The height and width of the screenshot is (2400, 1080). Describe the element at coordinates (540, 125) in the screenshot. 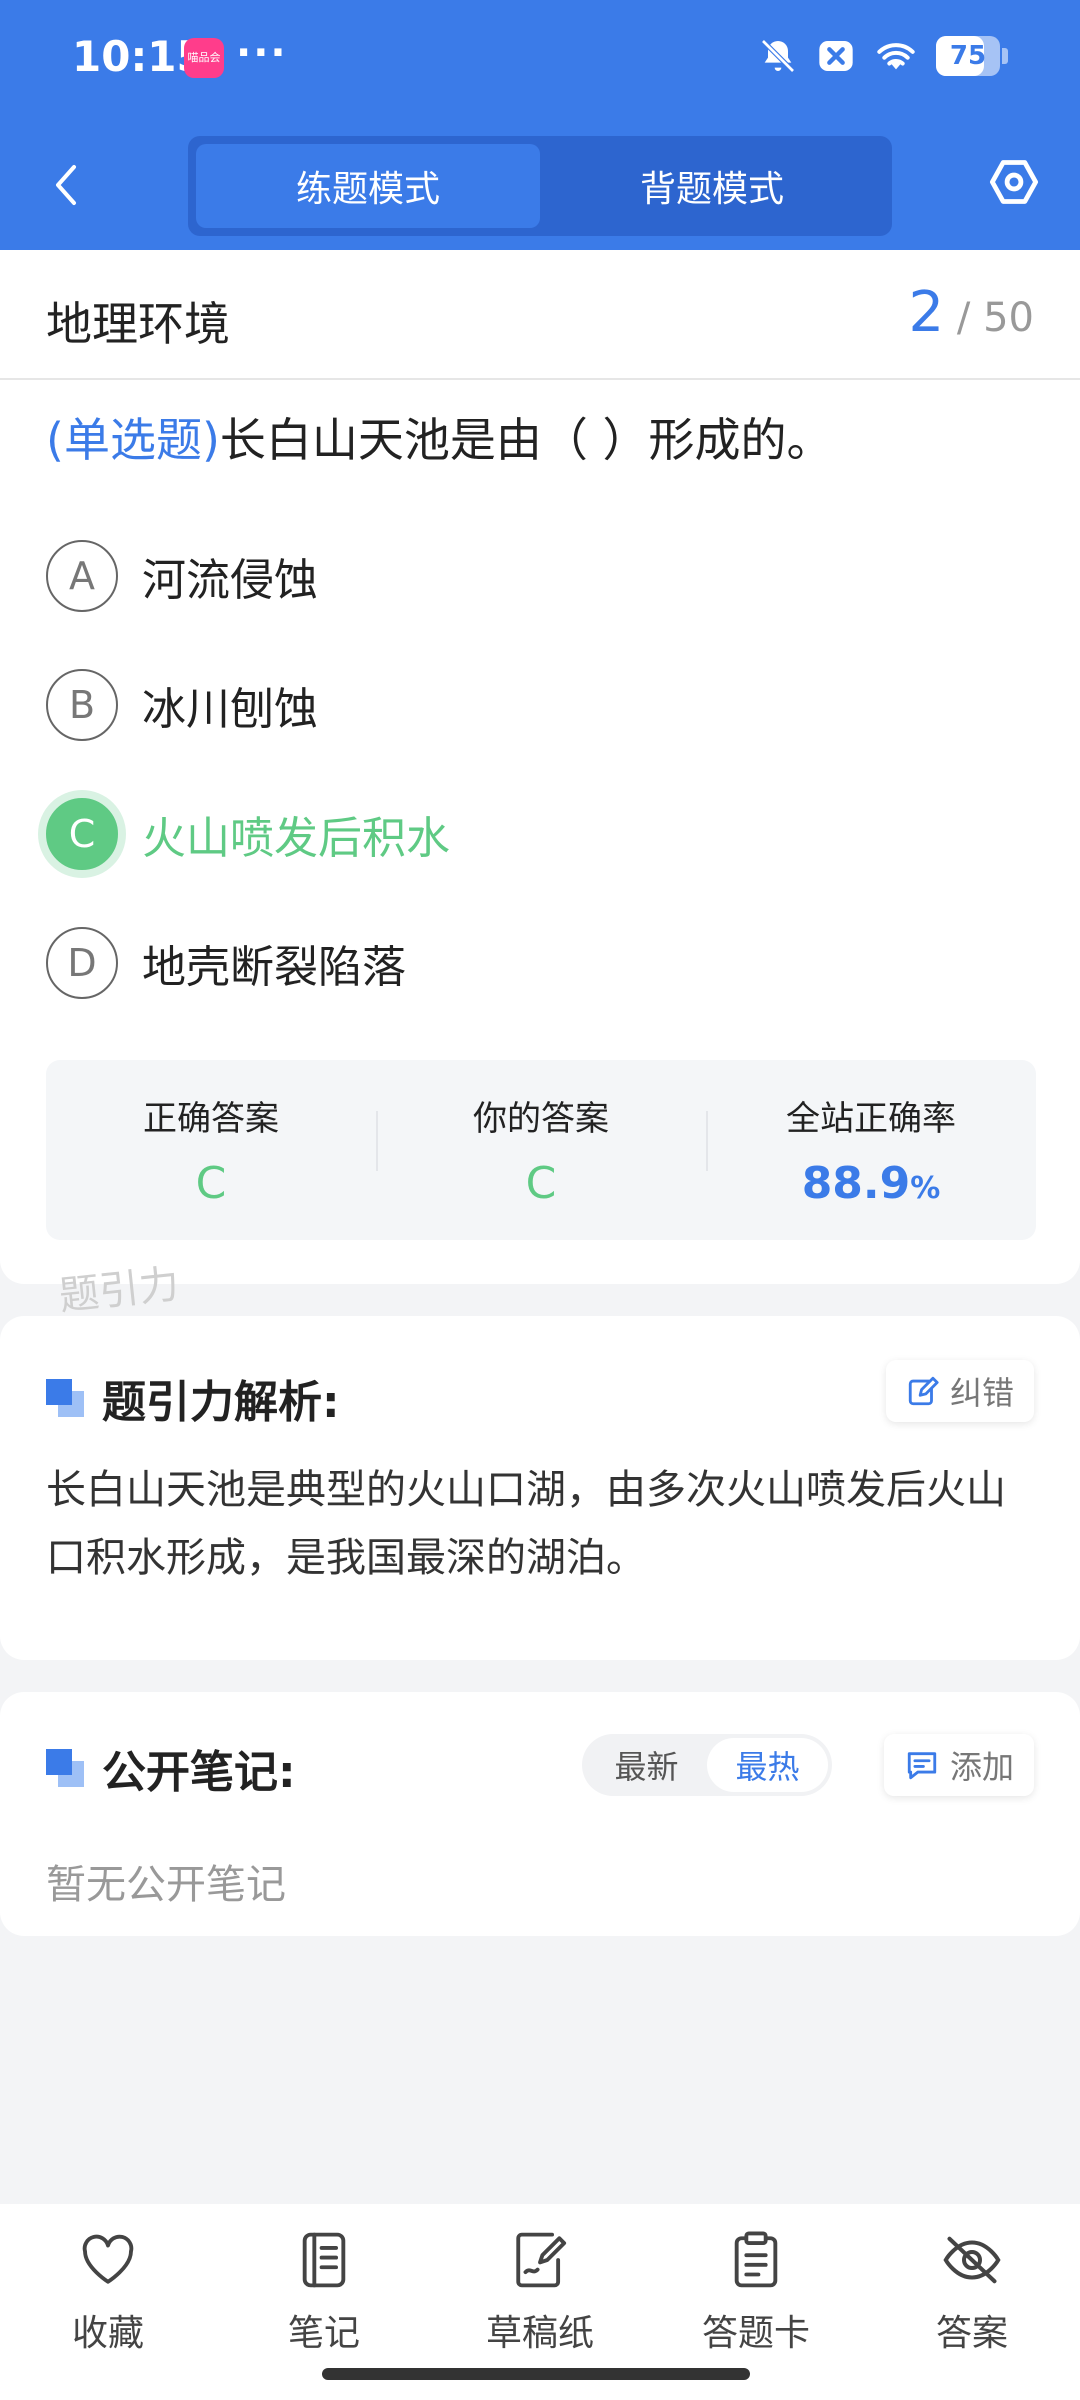

I see `top-header: 10:15 喵品会 ··· 75 练题模式 背题模式` at that location.